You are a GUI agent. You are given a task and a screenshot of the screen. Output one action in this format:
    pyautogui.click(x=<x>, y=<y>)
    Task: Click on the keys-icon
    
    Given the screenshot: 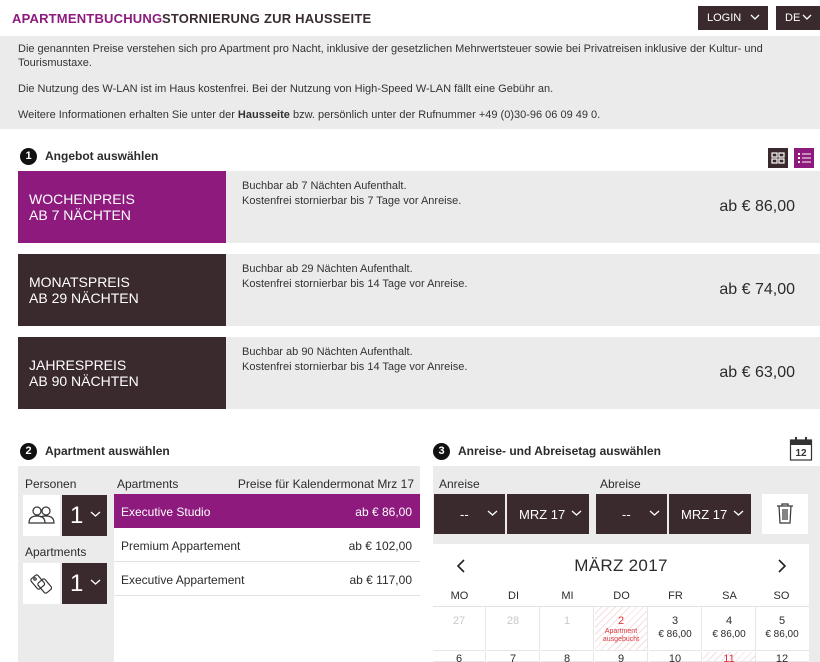 What is the action you would take?
    pyautogui.click(x=41, y=584)
    